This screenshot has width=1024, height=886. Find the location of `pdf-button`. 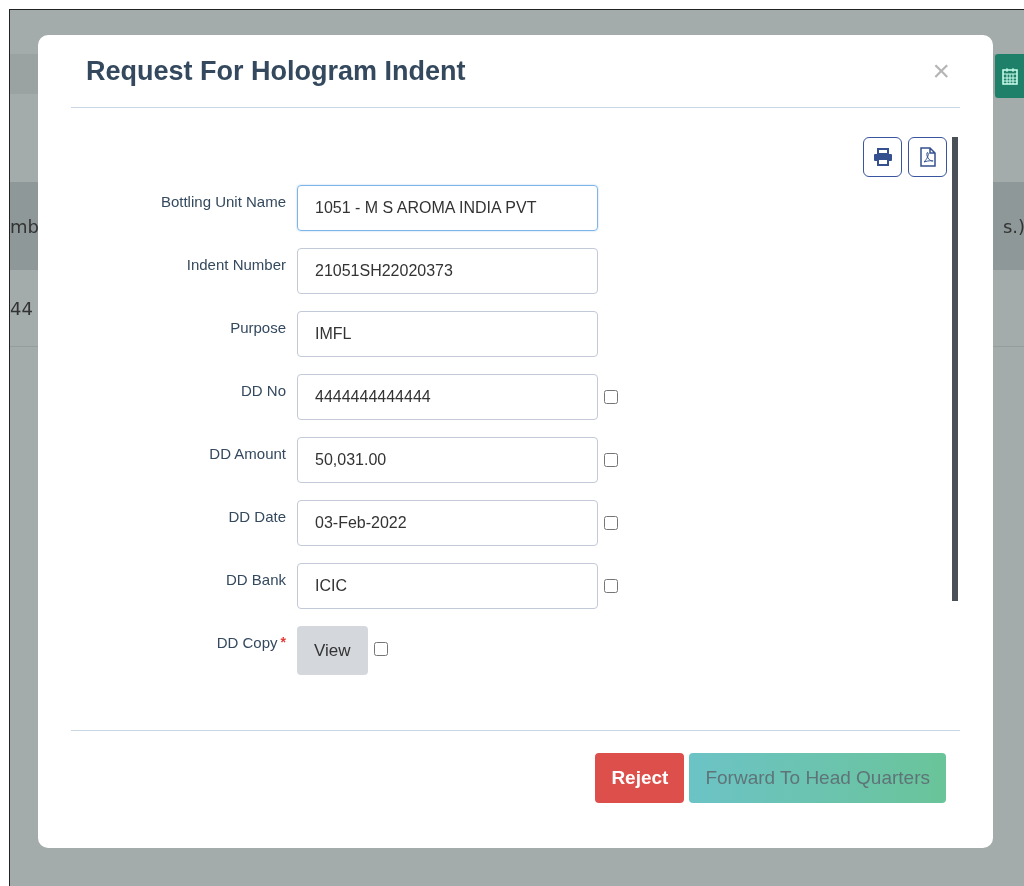

pdf-button is located at coordinates (927, 157).